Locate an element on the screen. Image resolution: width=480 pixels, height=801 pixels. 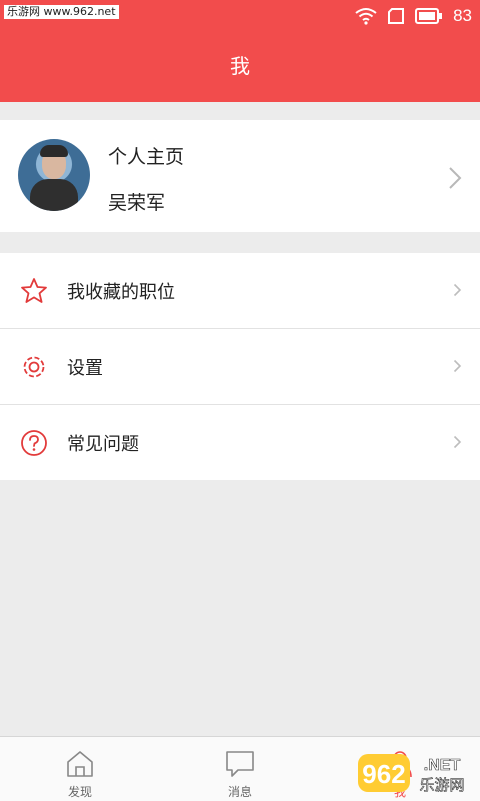
profile-card is located at coordinates (240, 176).